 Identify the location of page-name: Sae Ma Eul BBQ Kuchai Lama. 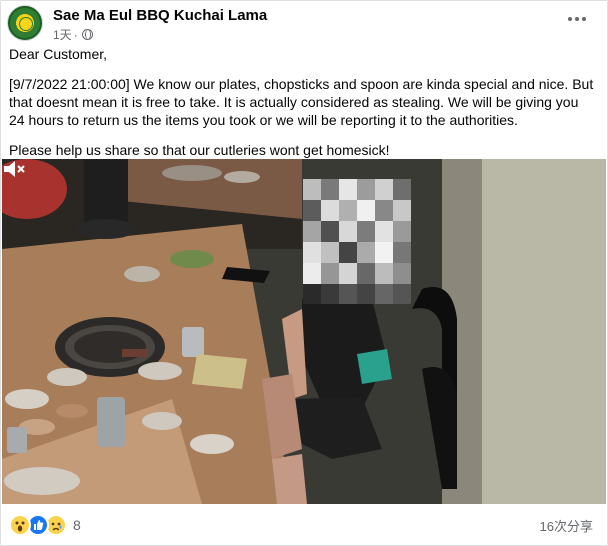
(160, 15).